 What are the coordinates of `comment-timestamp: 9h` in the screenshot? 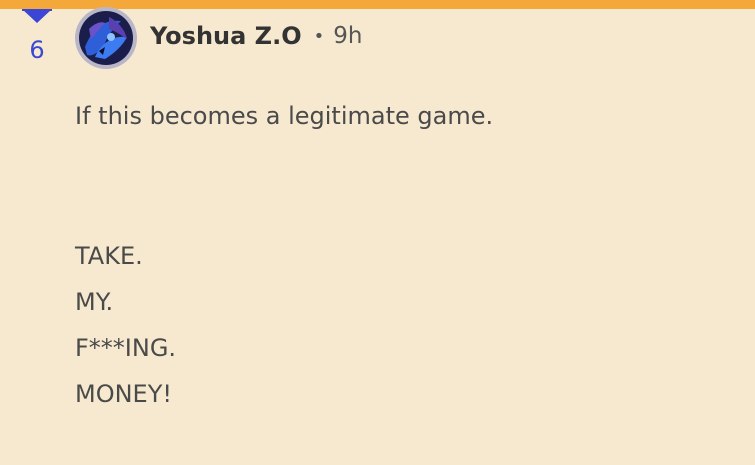 It's located at (348, 36).